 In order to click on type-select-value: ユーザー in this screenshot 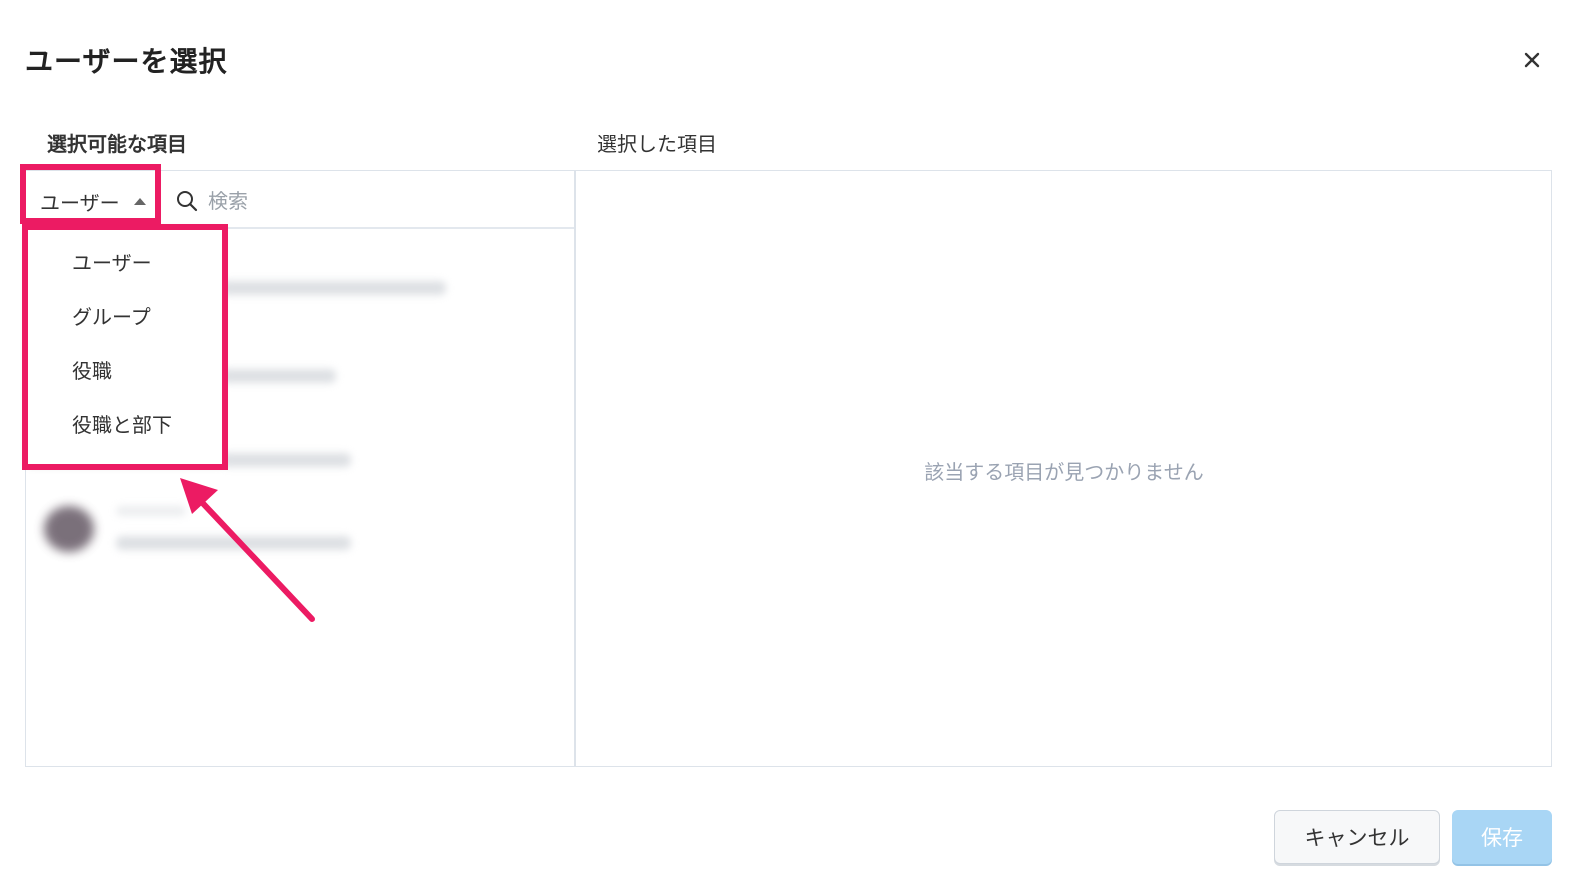, I will do `click(80, 202)`.